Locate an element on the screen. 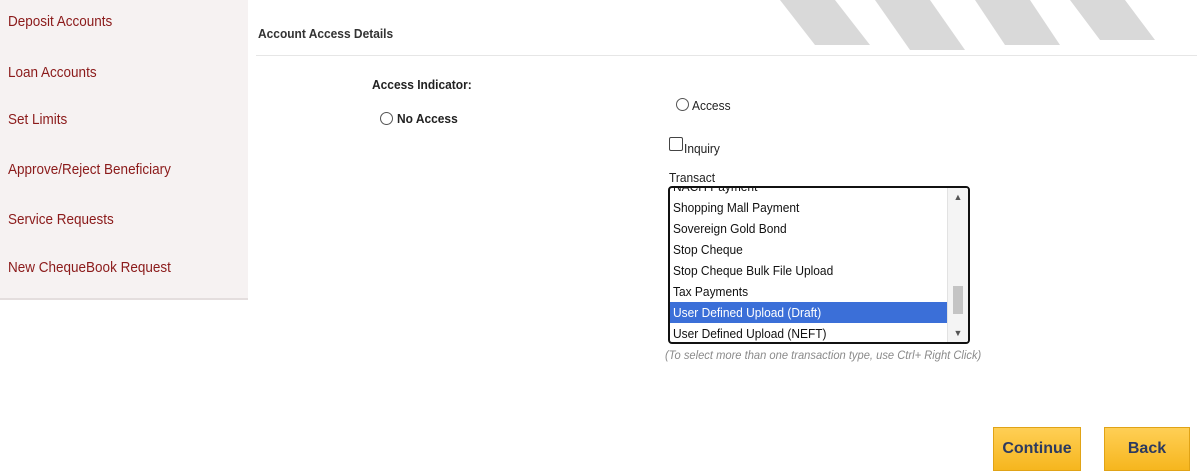 This screenshot has height=473, width=1197. list-option: Shopping Mall Payment is located at coordinates (809, 207).